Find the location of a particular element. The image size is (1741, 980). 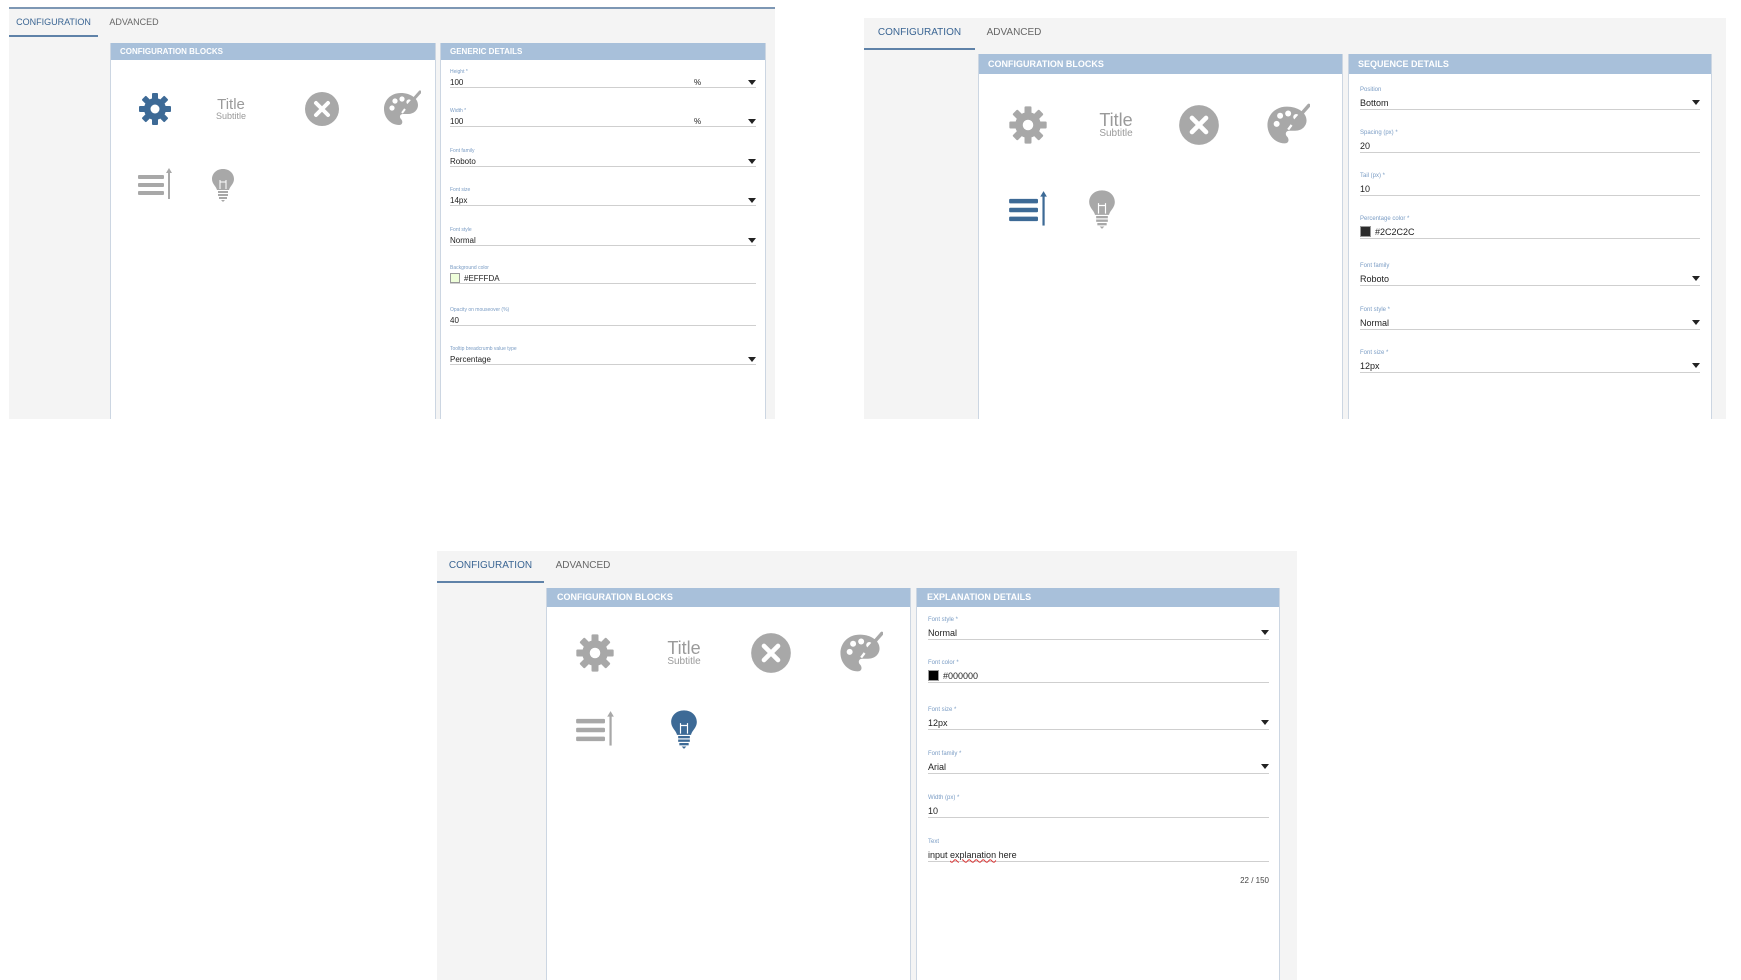

opacity-field: Opacity on mouseover (%) 40 is located at coordinates (603, 316).